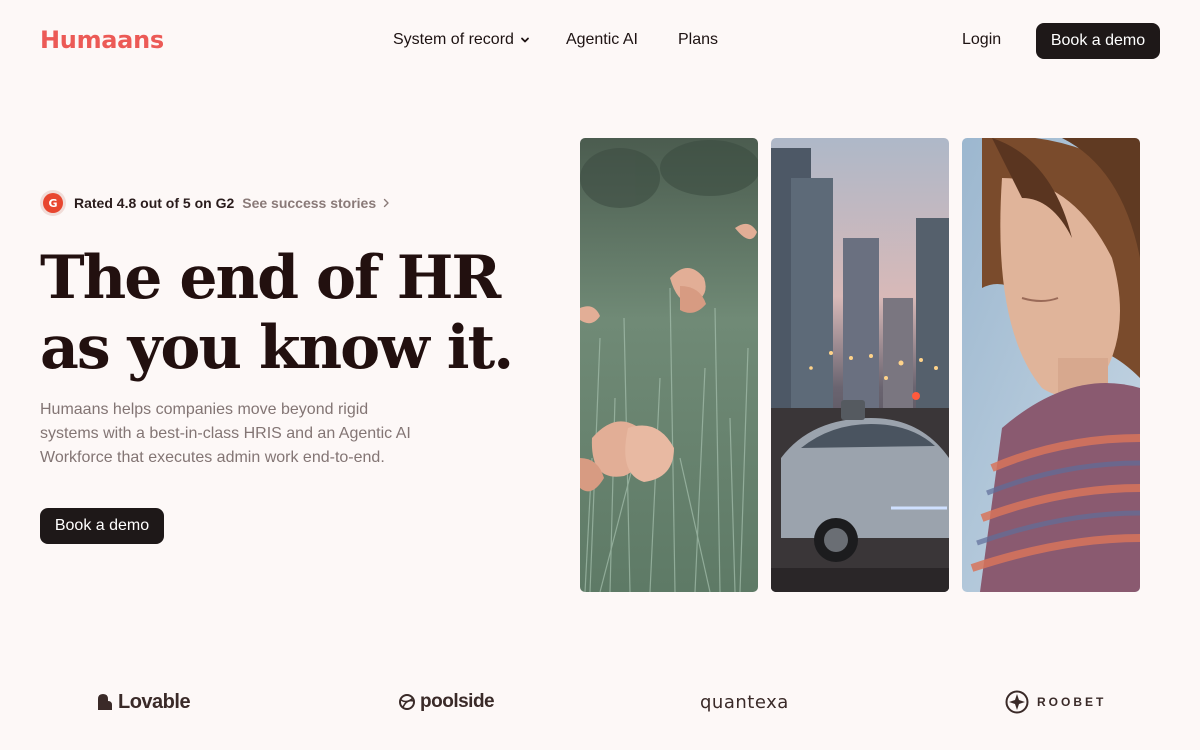  I want to click on g2-icon-letter: G, so click(53, 203).